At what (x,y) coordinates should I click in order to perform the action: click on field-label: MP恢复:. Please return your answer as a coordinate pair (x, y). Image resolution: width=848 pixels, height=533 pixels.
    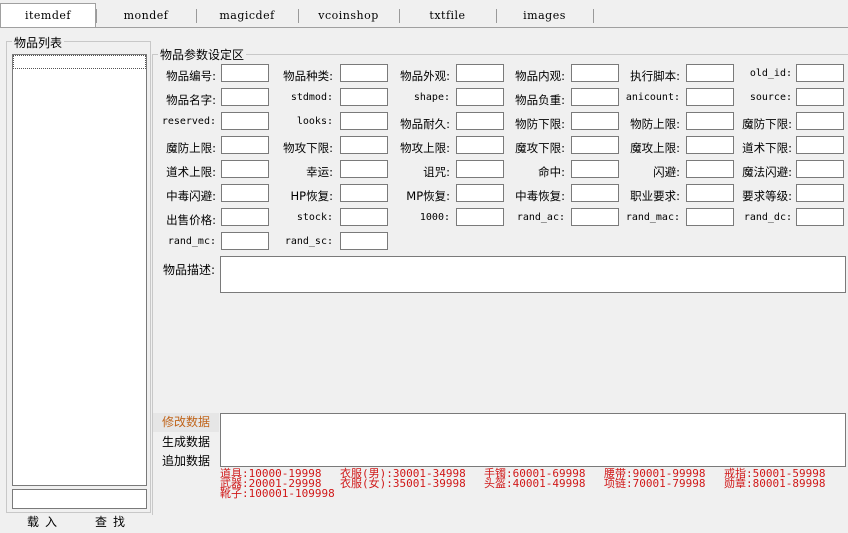
    Looking at the image, I should click on (428, 196).